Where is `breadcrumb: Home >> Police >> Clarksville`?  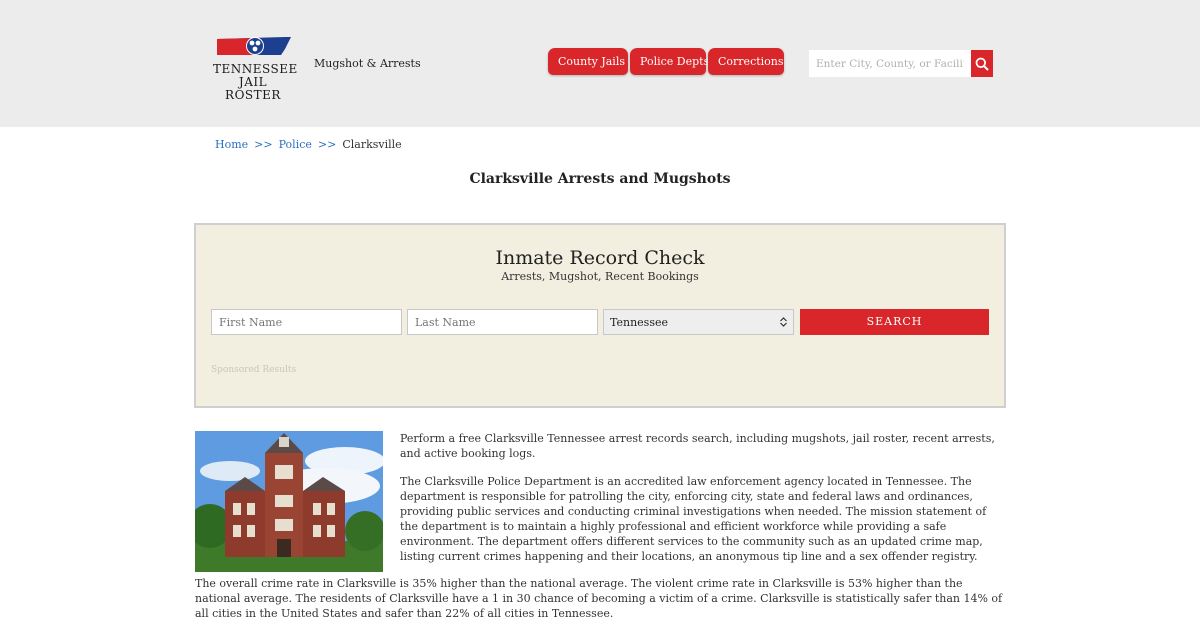
breadcrumb: Home >> Police >> Clarksville is located at coordinates (308, 144).